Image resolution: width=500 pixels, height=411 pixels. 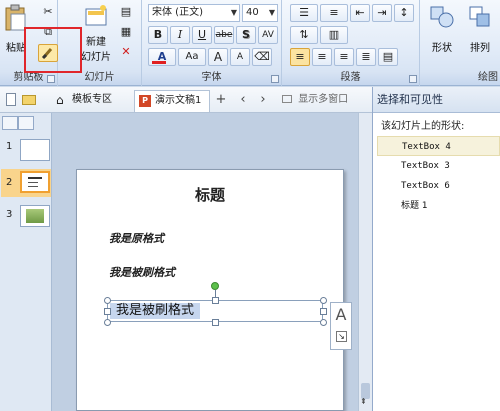 What do you see at coordinates (210, 194) in the screenshot?
I see `slide-title: 标题` at bounding box center [210, 194].